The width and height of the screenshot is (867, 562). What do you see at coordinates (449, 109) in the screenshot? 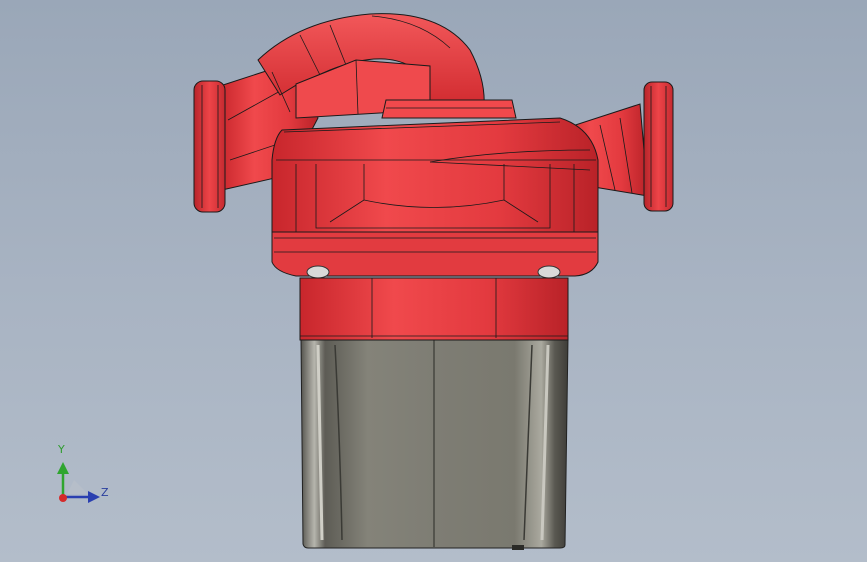
I see `pump-cap` at bounding box center [449, 109].